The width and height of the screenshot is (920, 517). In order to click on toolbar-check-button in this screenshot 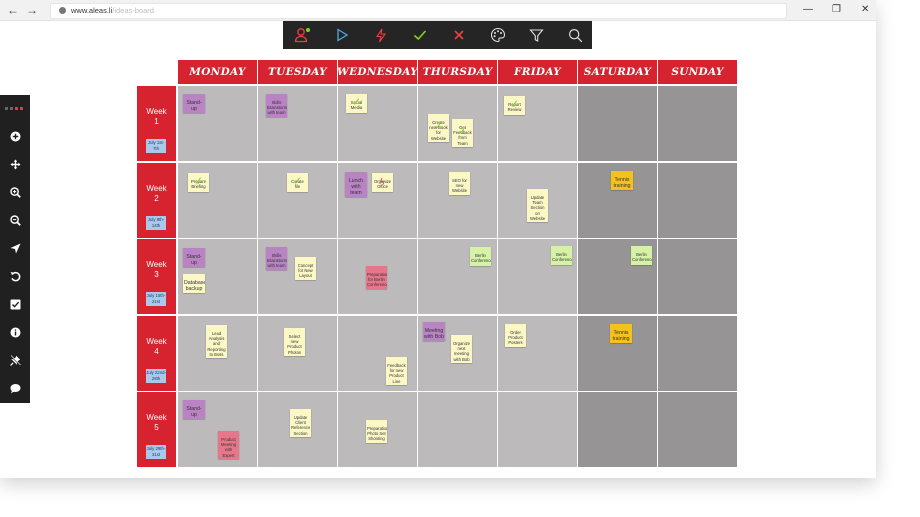, I will do `click(419, 35)`.